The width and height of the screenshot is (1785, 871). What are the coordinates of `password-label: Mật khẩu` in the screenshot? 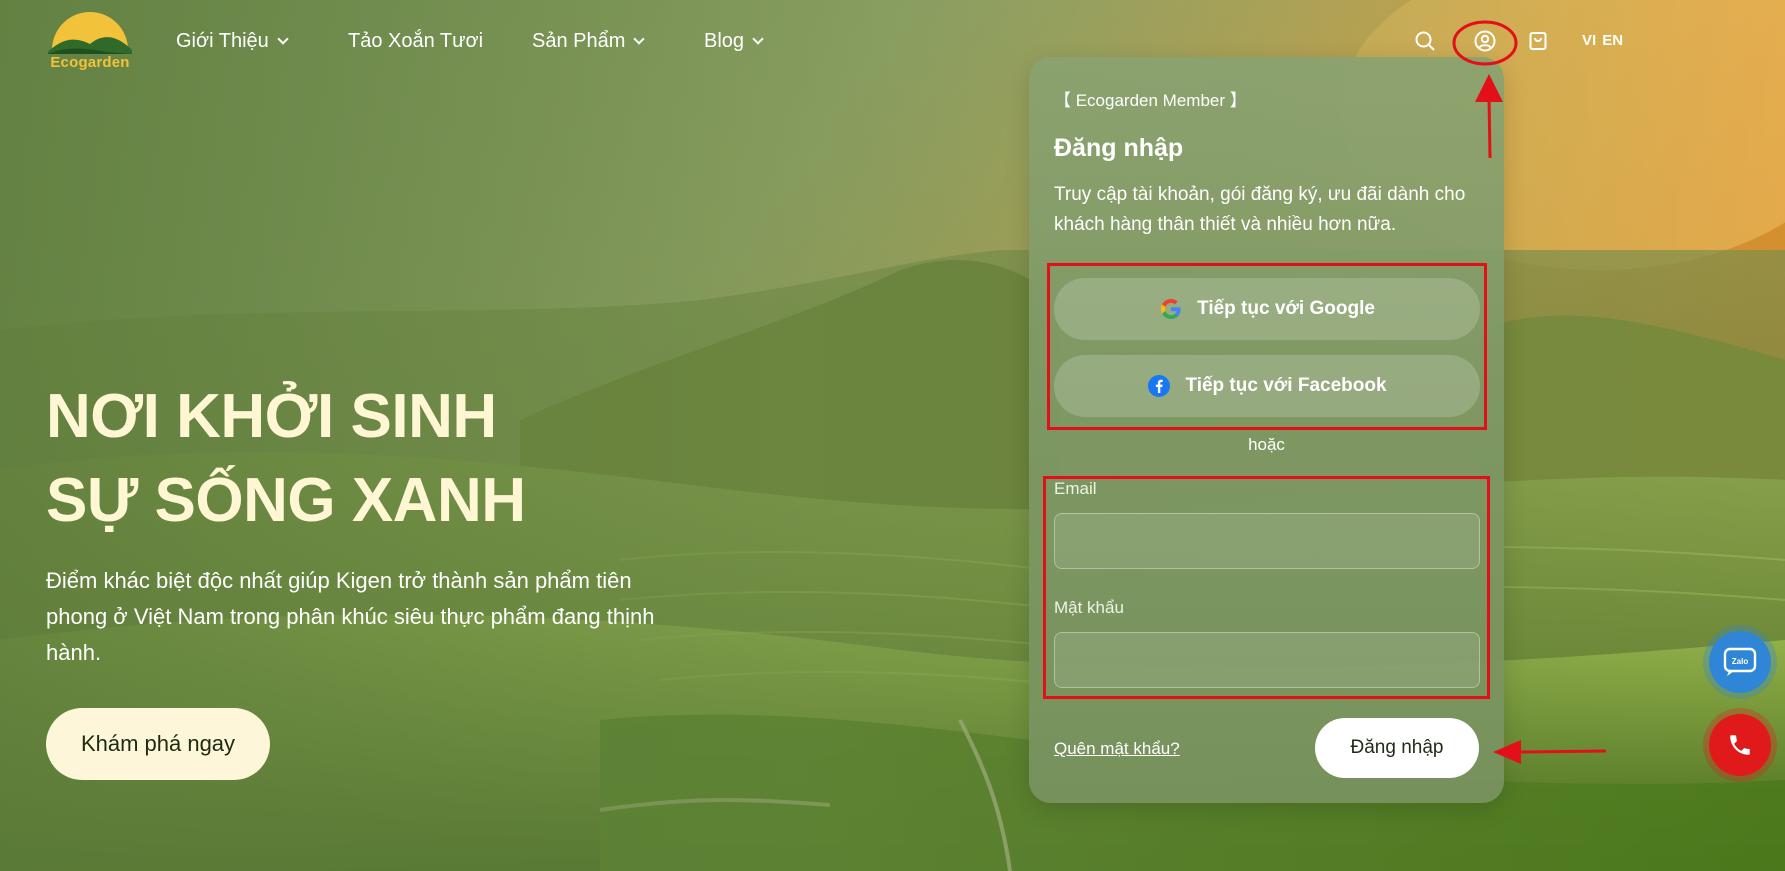 It's located at (1089, 607).